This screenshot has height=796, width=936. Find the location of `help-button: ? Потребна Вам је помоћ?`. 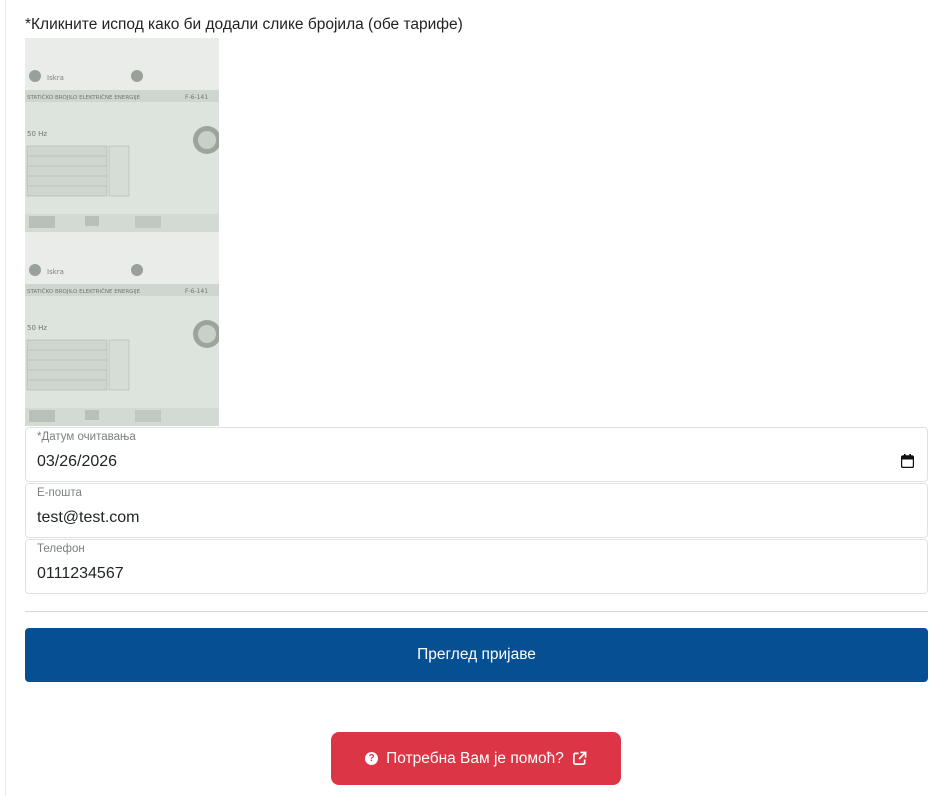

help-button: ? Потребна Вам је помоћ? is located at coordinates (476, 758).